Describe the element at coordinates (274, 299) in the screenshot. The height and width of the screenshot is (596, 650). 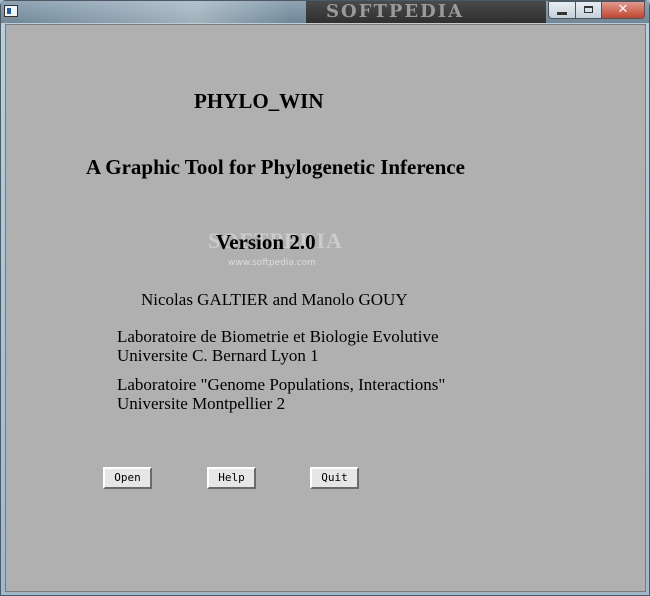
I see `authors-text: Nicolas GALTIER and Manolo GOUY` at that location.